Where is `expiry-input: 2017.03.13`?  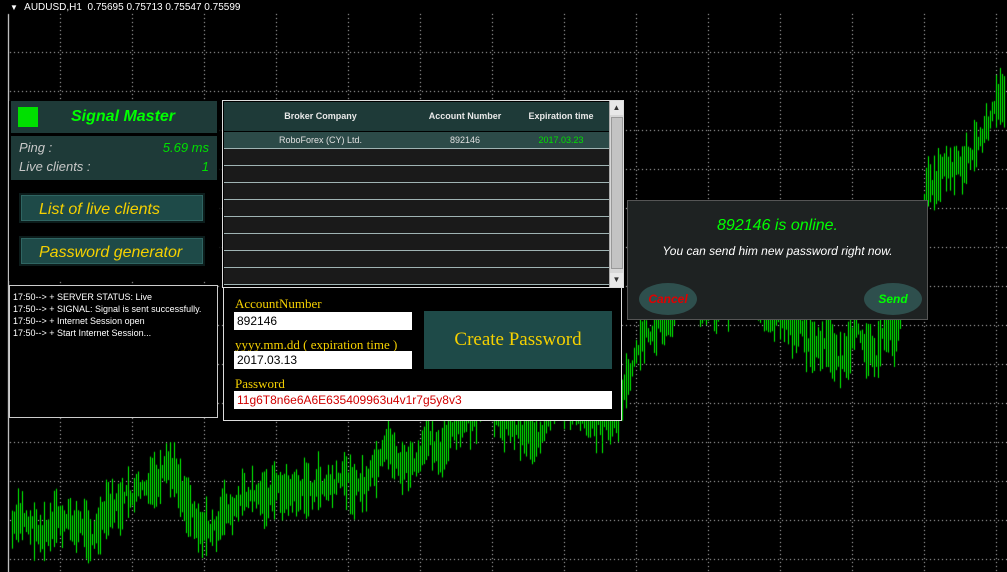
expiry-input: 2017.03.13 is located at coordinates (323, 360).